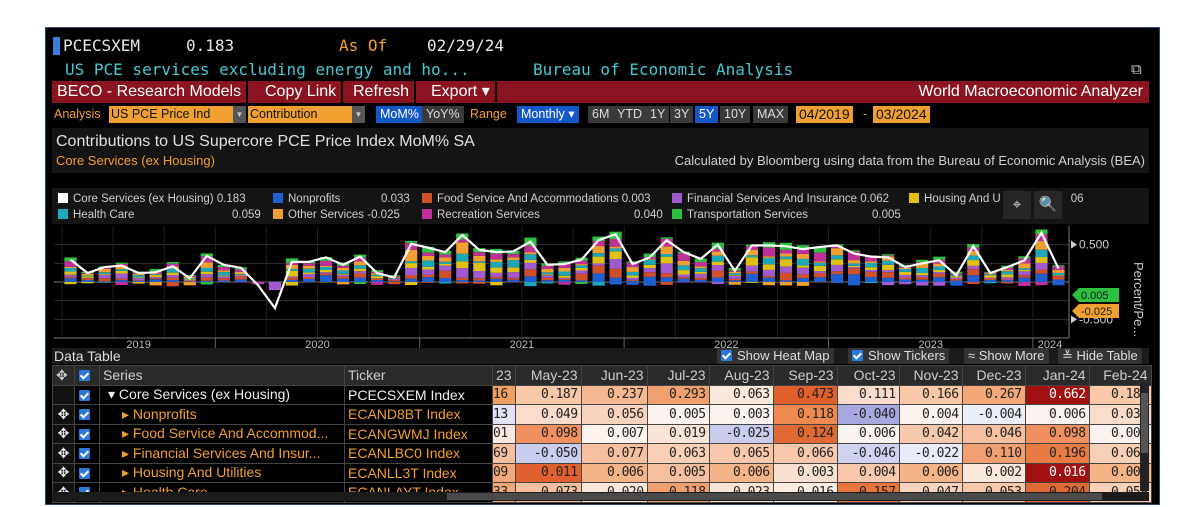 This screenshot has height=507, width=1200. What do you see at coordinates (789, 215) in the screenshot?
I see `legend-item: Transportation Services 0.005` at bounding box center [789, 215].